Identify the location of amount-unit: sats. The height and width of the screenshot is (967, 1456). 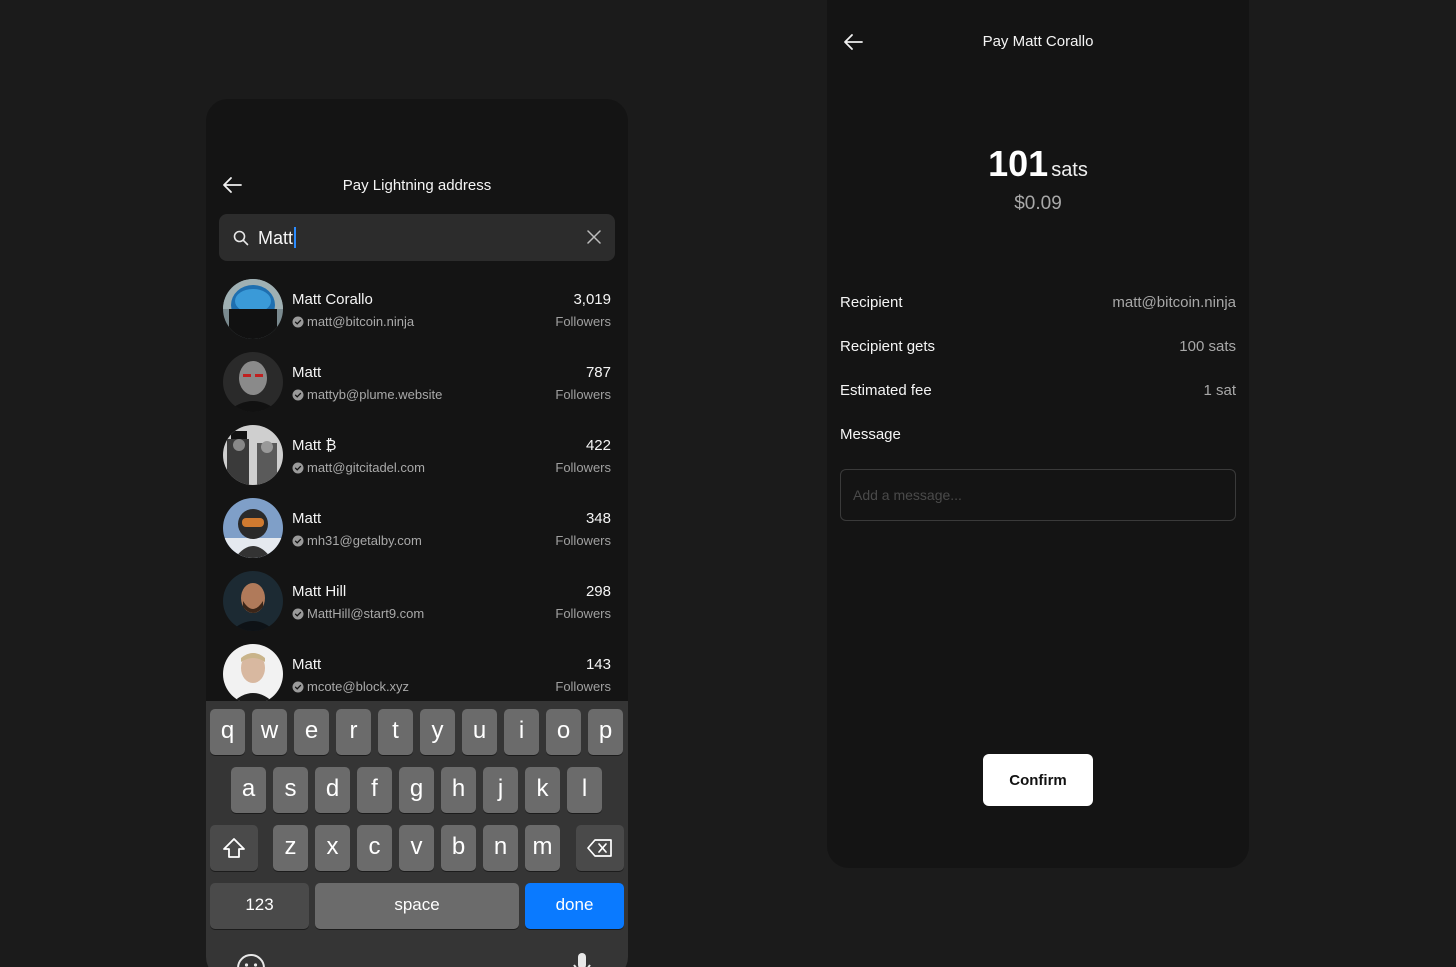
(1069, 170).